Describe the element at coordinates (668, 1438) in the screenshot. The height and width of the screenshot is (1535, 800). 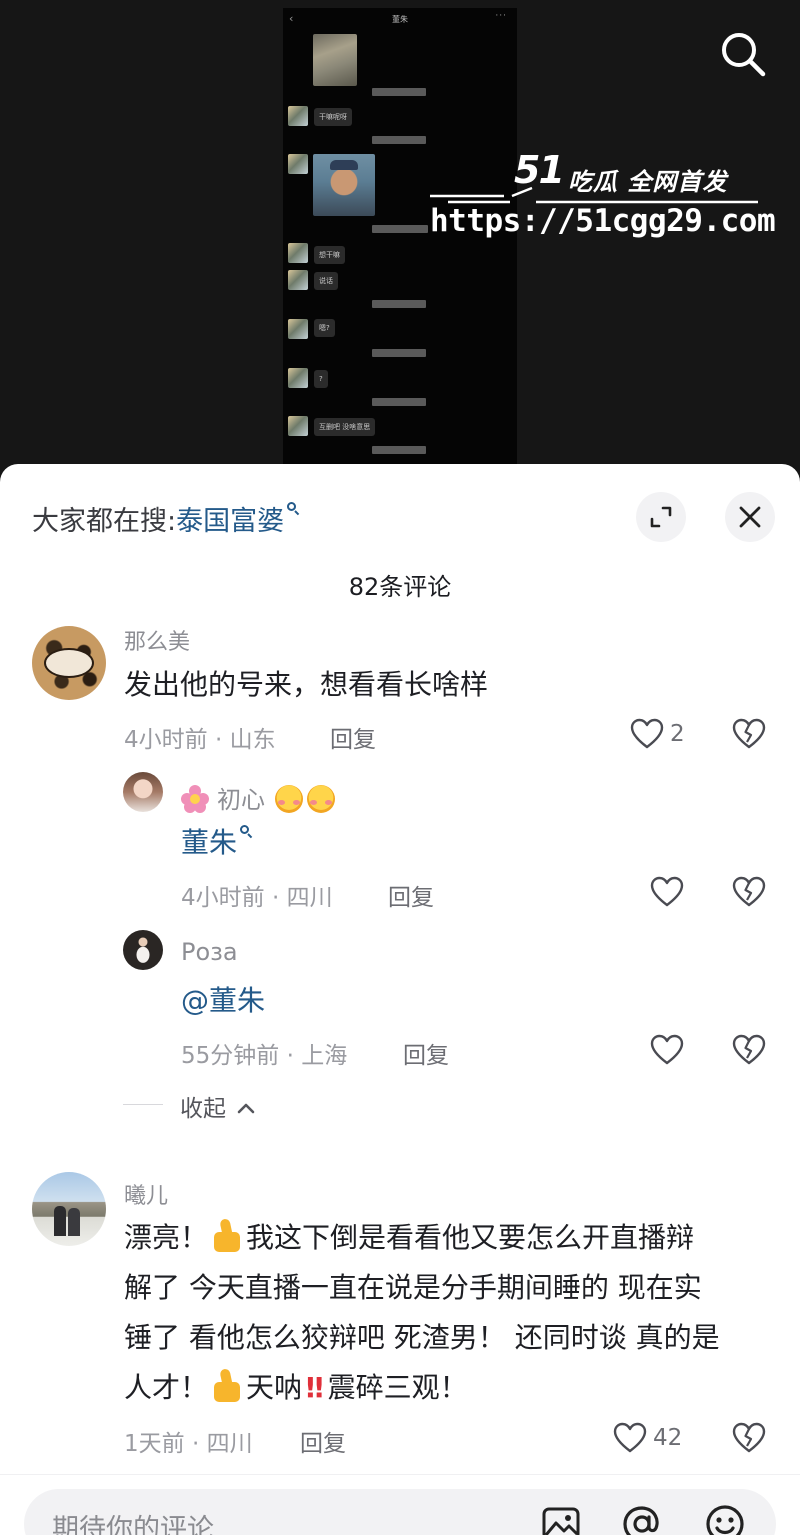
I see `like-count: 42` at that location.